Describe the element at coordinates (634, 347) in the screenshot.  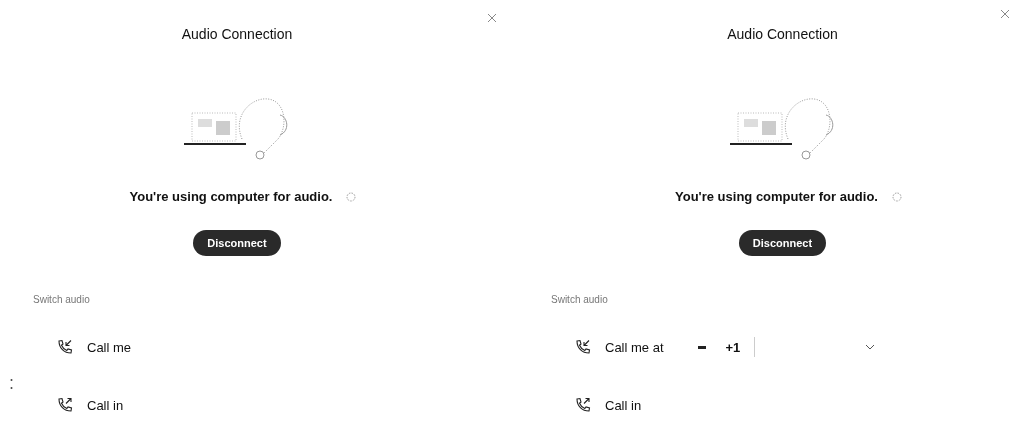
I see `option-label: Call me at` at that location.